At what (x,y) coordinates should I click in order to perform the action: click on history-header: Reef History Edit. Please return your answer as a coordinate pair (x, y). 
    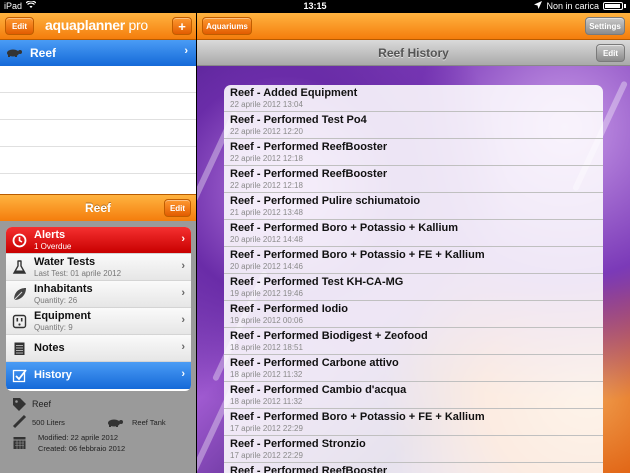
    Looking at the image, I should click on (413, 53).